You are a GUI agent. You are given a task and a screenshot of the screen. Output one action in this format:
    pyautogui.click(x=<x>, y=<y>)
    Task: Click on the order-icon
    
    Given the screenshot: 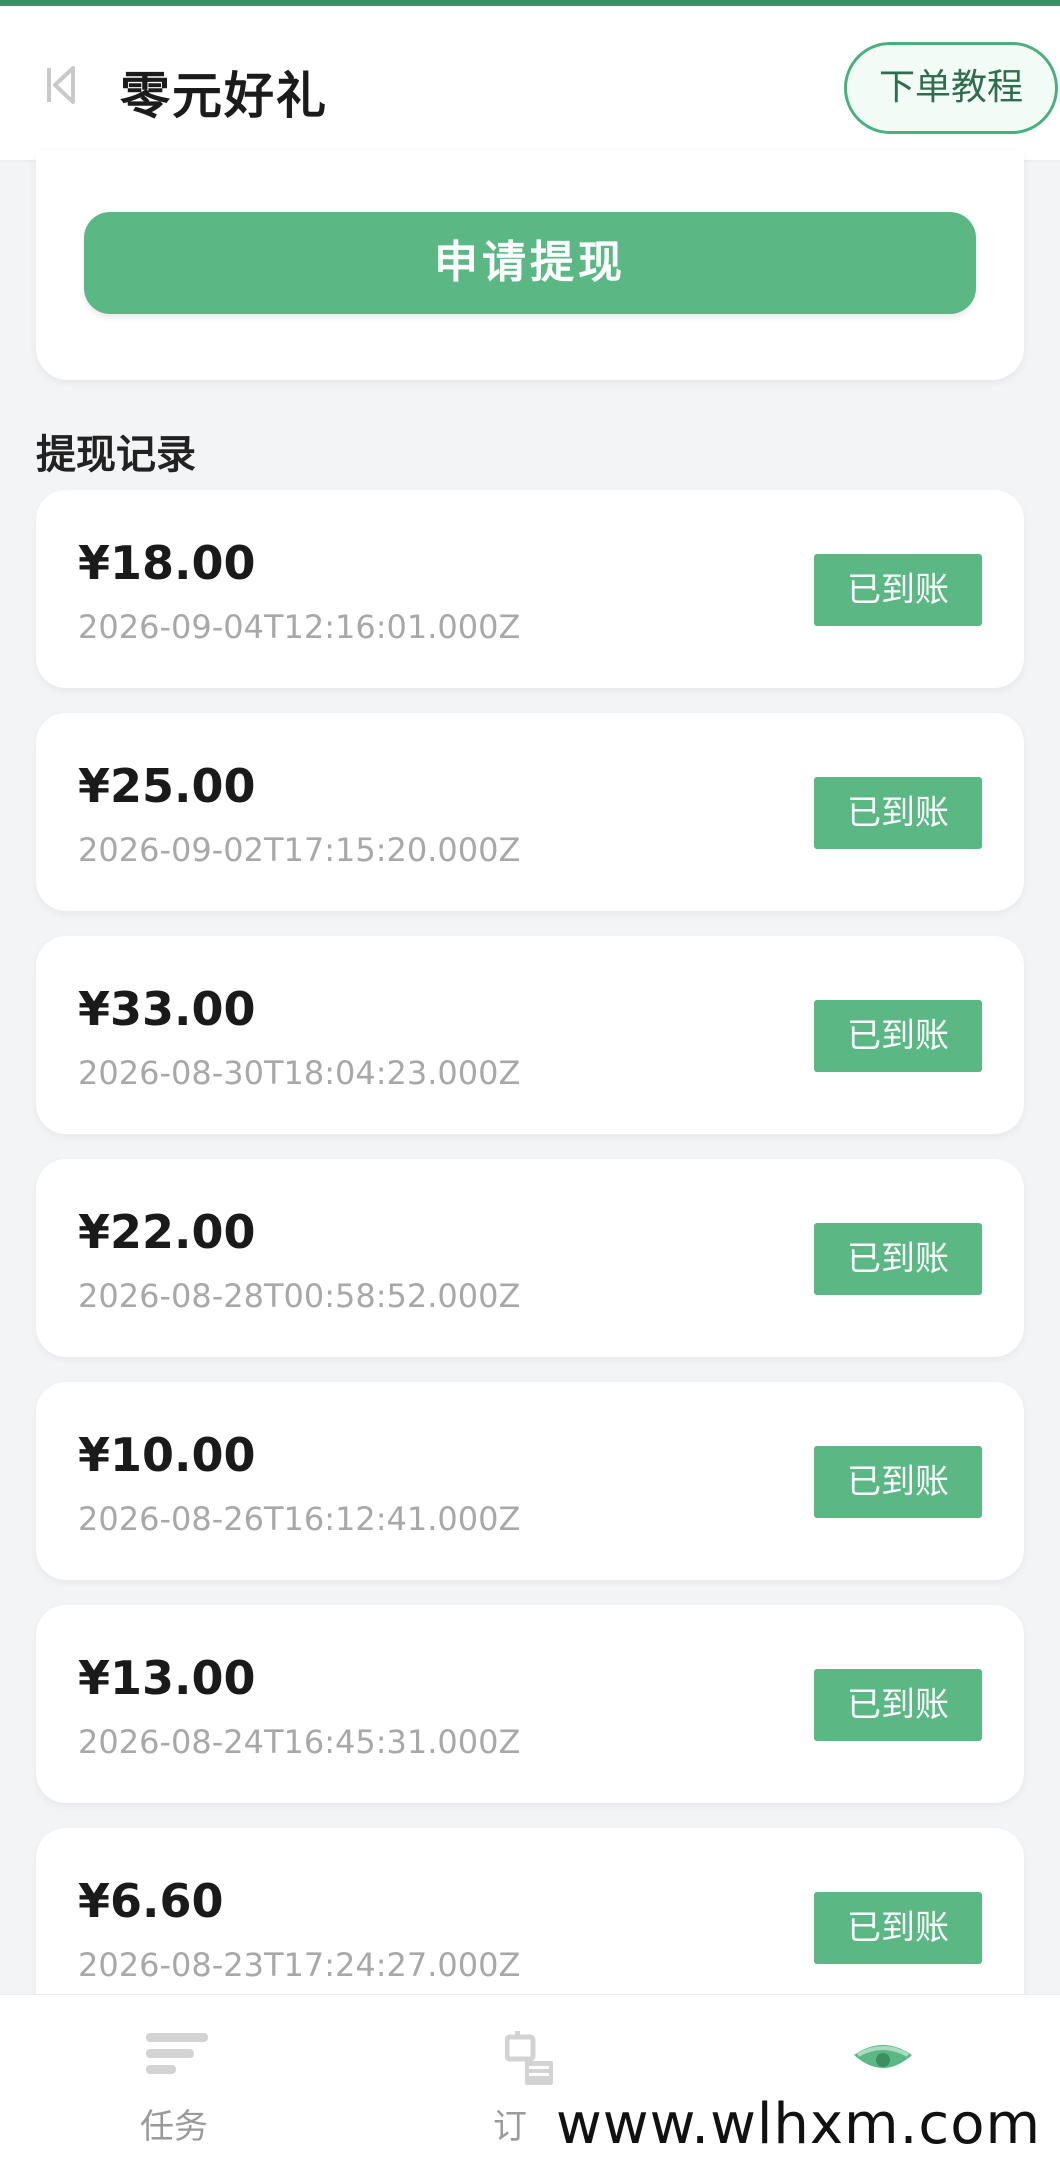 What is the action you would take?
    pyautogui.click(x=529, y=2058)
    